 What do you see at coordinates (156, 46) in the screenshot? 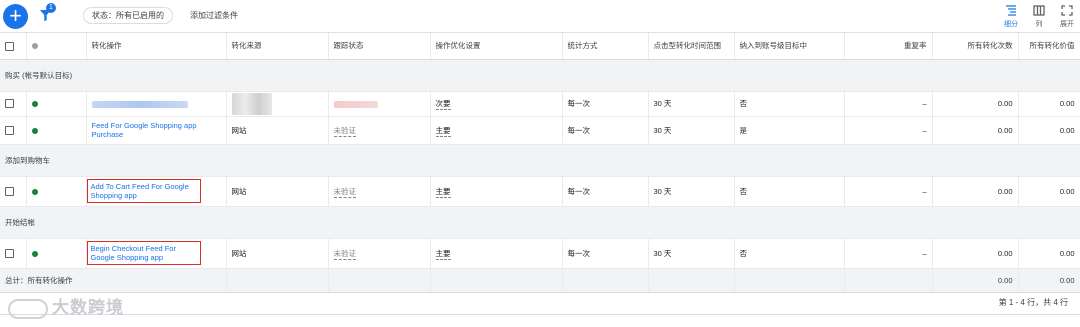
I see `col-header-action: 转化操作` at bounding box center [156, 46].